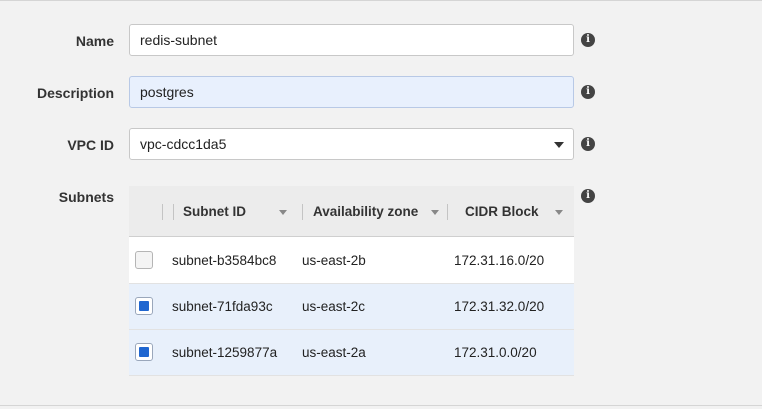 This screenshot has width=762, height=409. I want to click on cell-subnet-id: subnet-b3584bc8, so click(224, 260).